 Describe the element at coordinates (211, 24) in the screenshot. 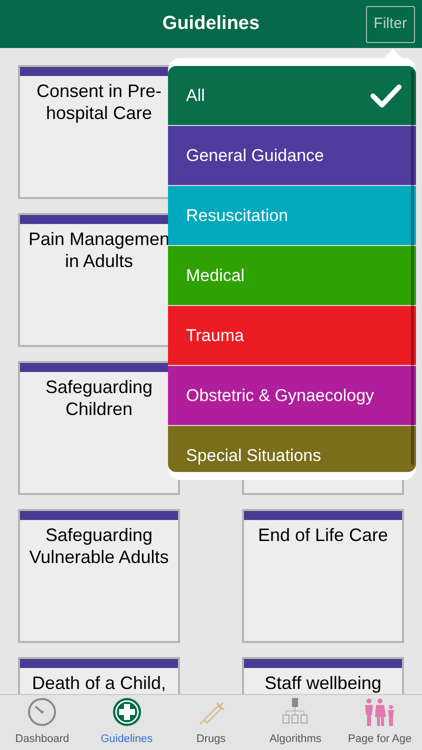

I see `page-title: Guidelines` at that location.